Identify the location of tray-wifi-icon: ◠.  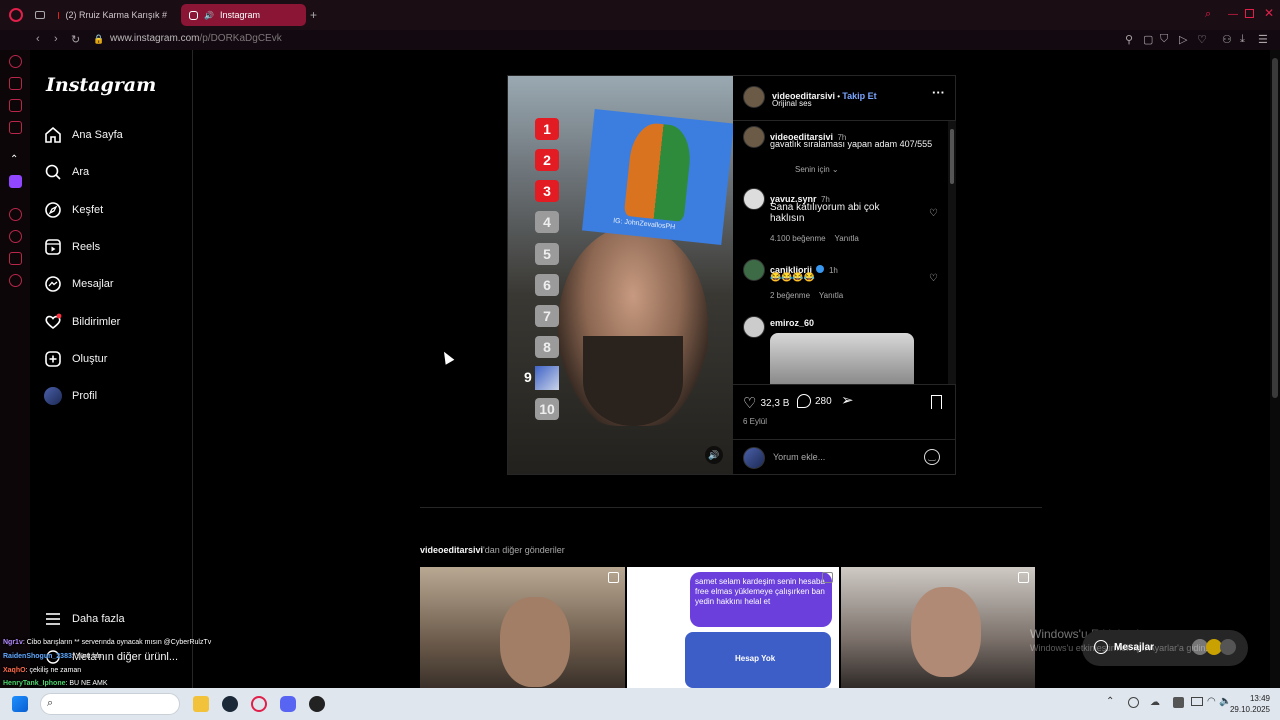
(1211, 701).